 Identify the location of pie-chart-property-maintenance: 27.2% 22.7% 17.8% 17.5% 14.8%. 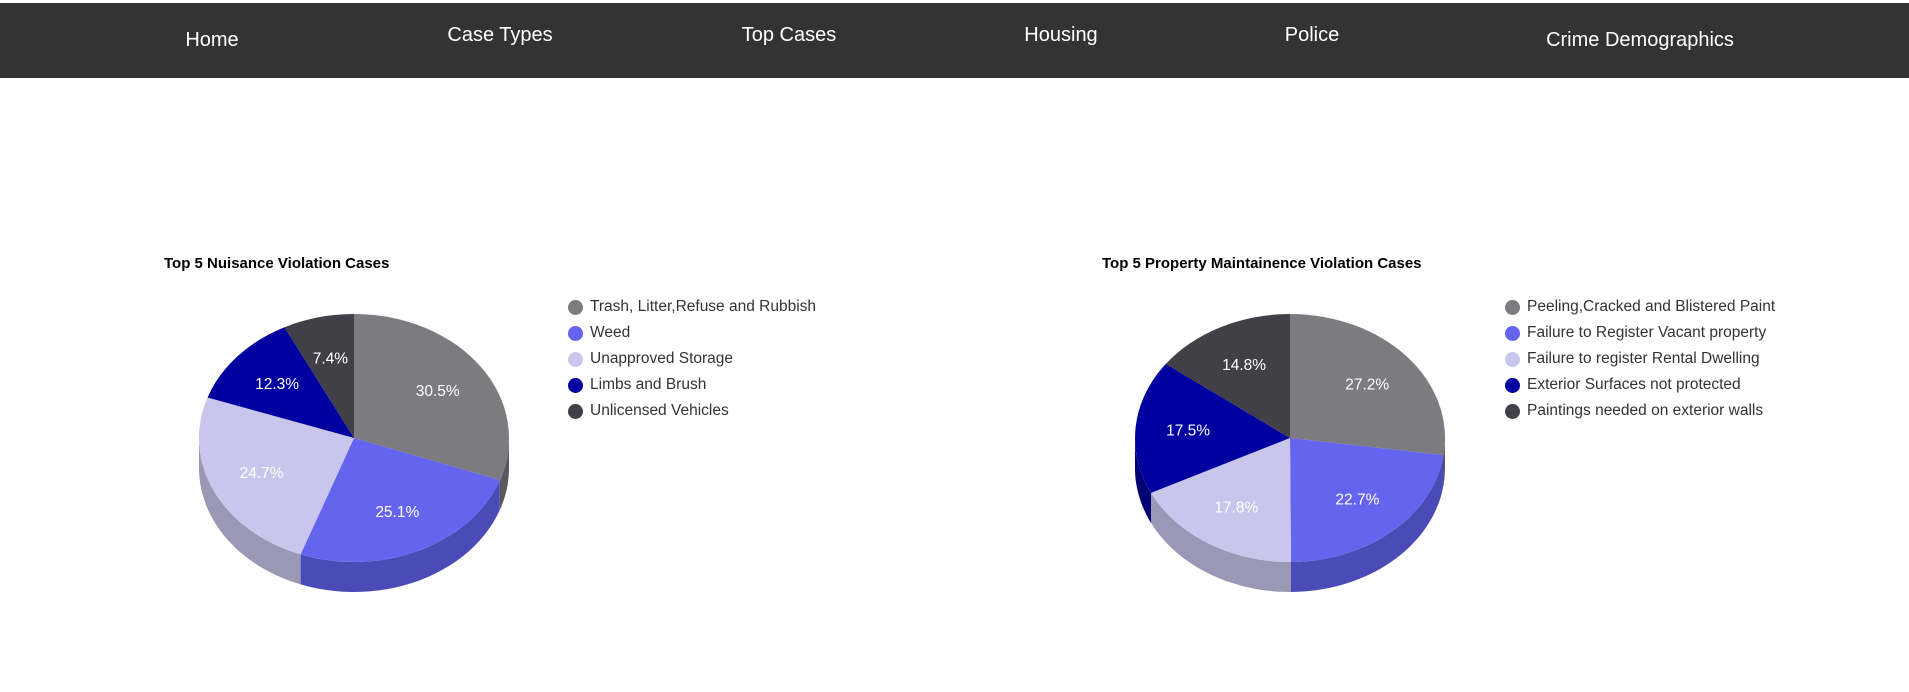
(1290, 453).